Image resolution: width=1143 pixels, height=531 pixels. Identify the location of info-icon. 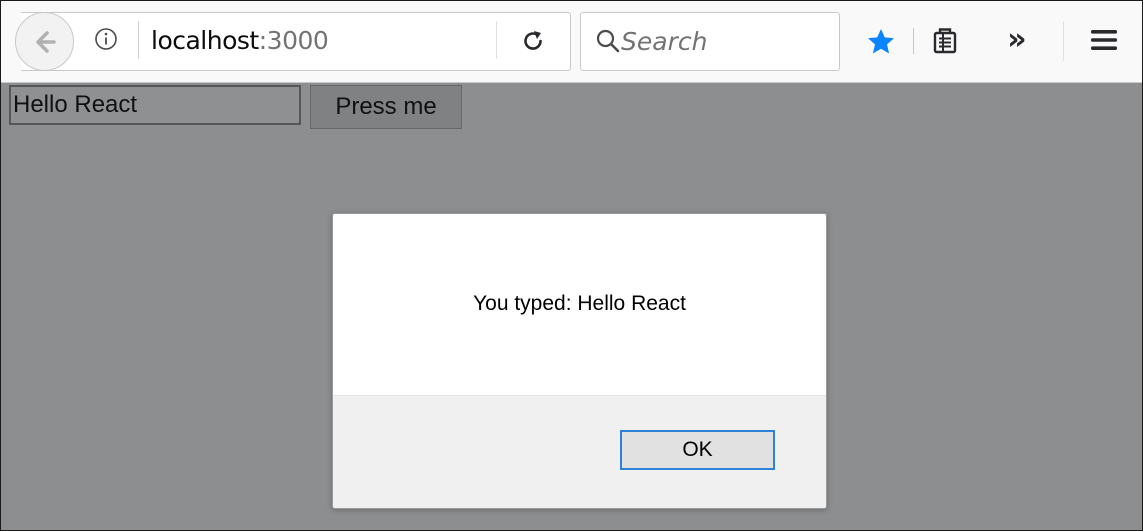
(106, 39).